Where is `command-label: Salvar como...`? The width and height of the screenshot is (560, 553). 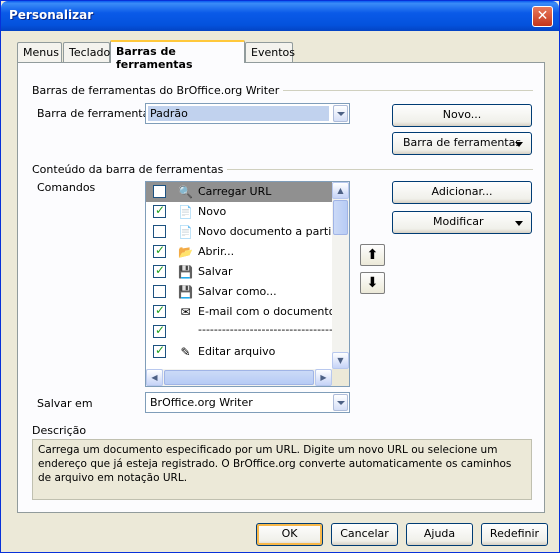 command-label: Salvar como... is located at coordinates (237, 291).